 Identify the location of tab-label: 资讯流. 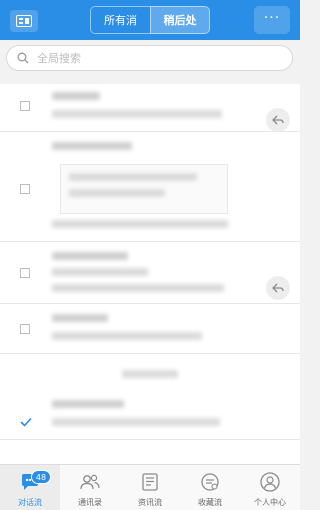
(150, 502).